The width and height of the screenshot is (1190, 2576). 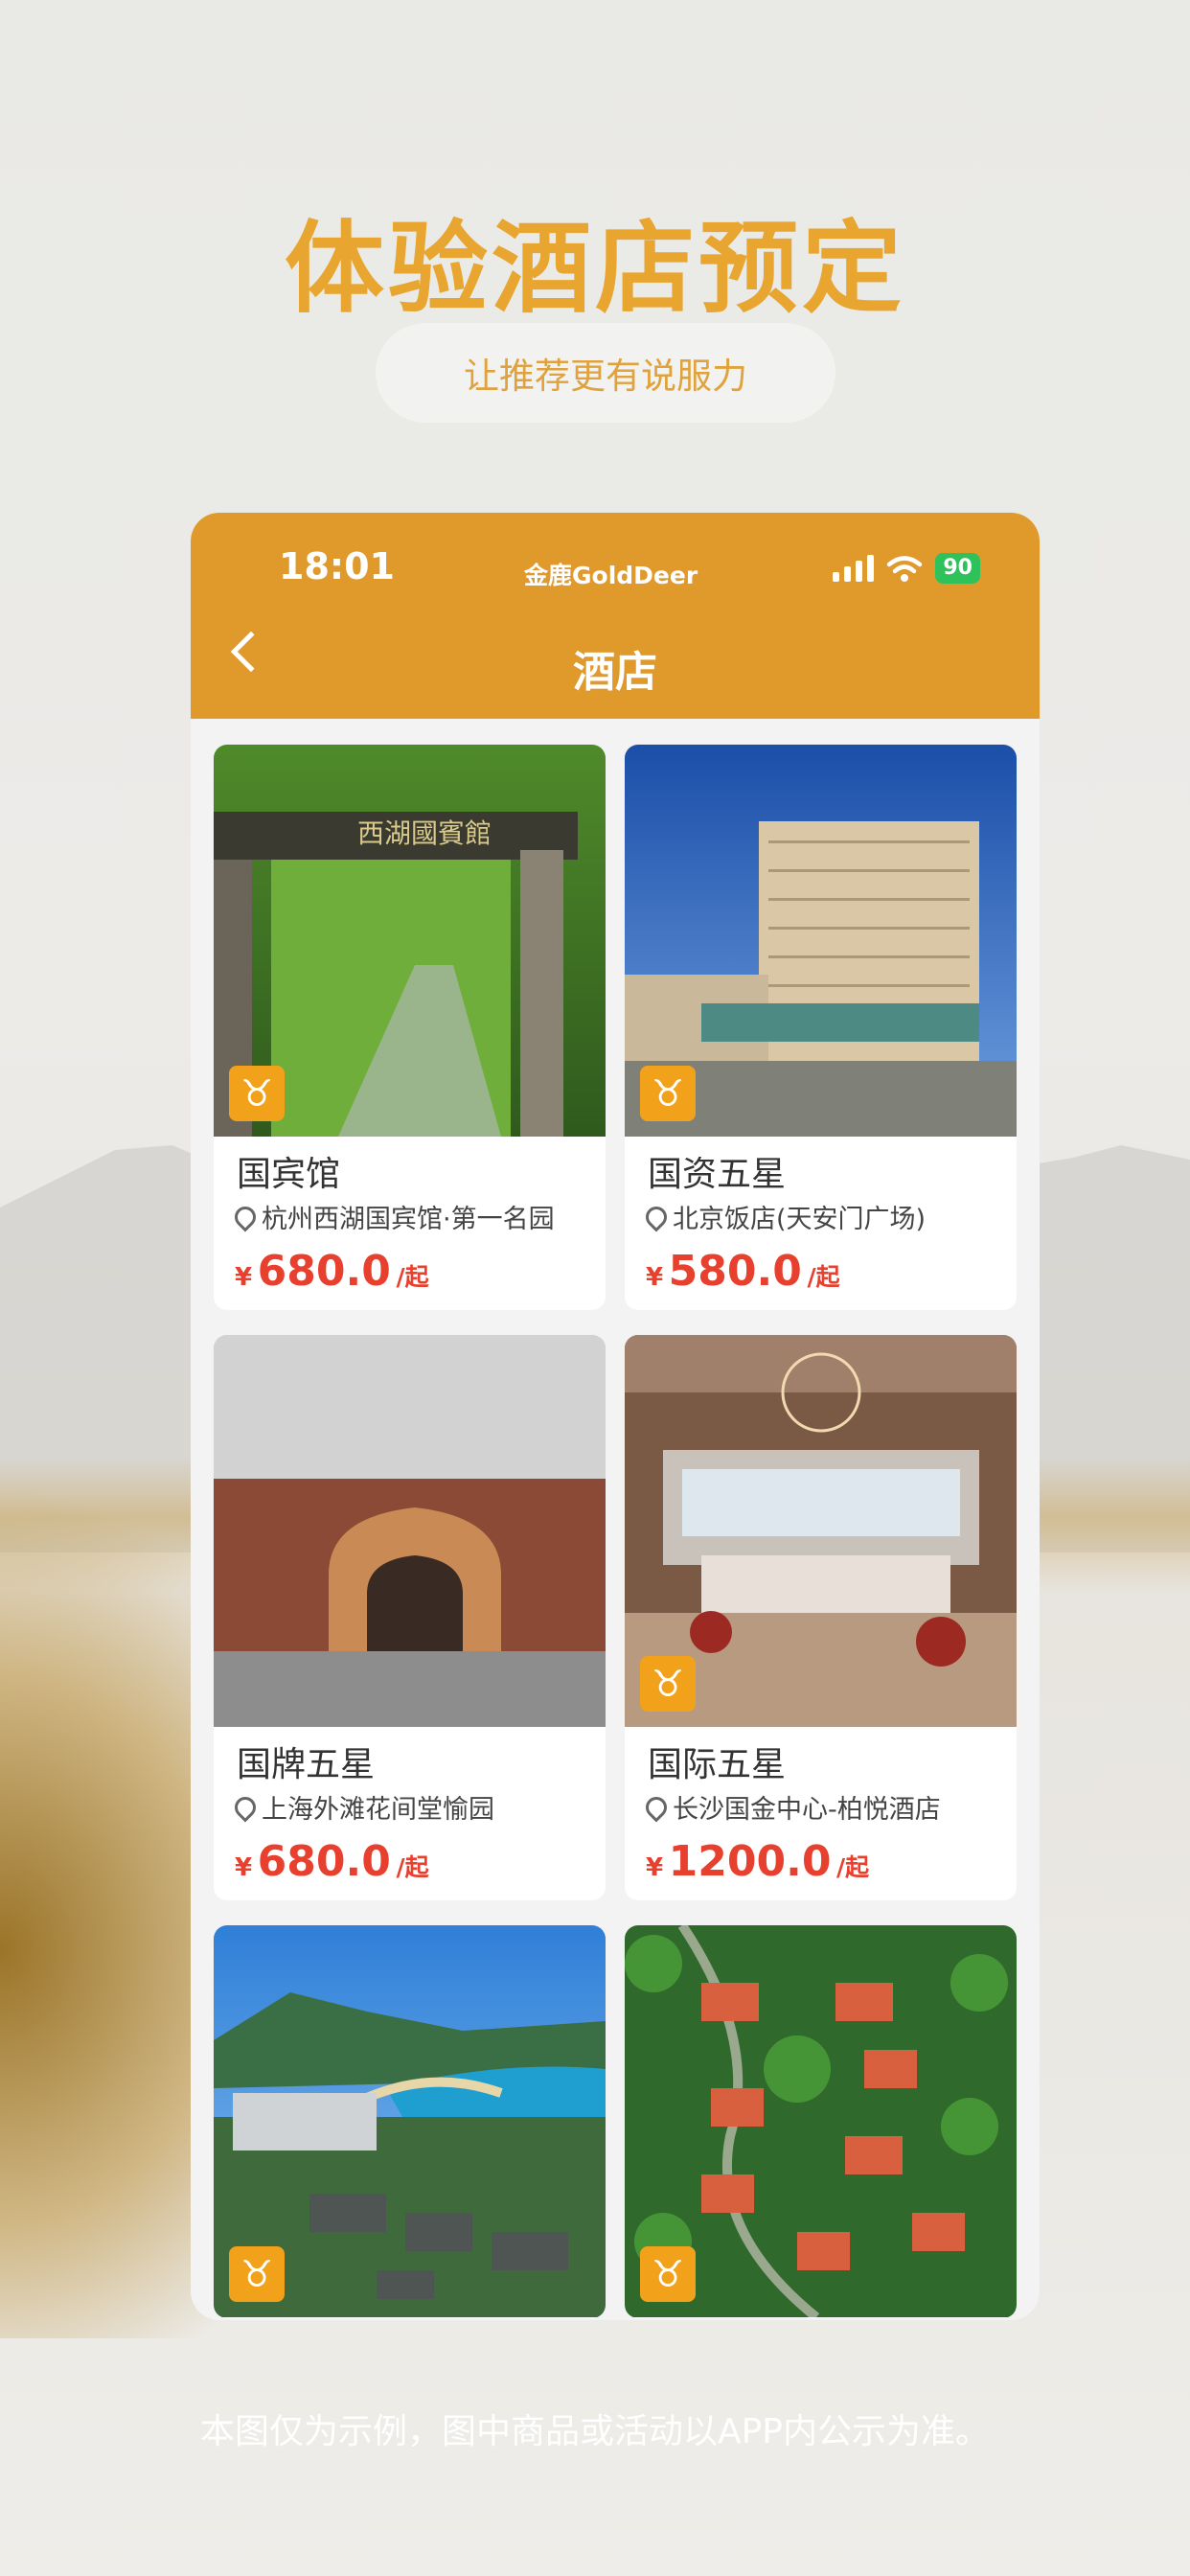 I want to click on page-headline: 体验酒店预定, so click(x=594, y=268).